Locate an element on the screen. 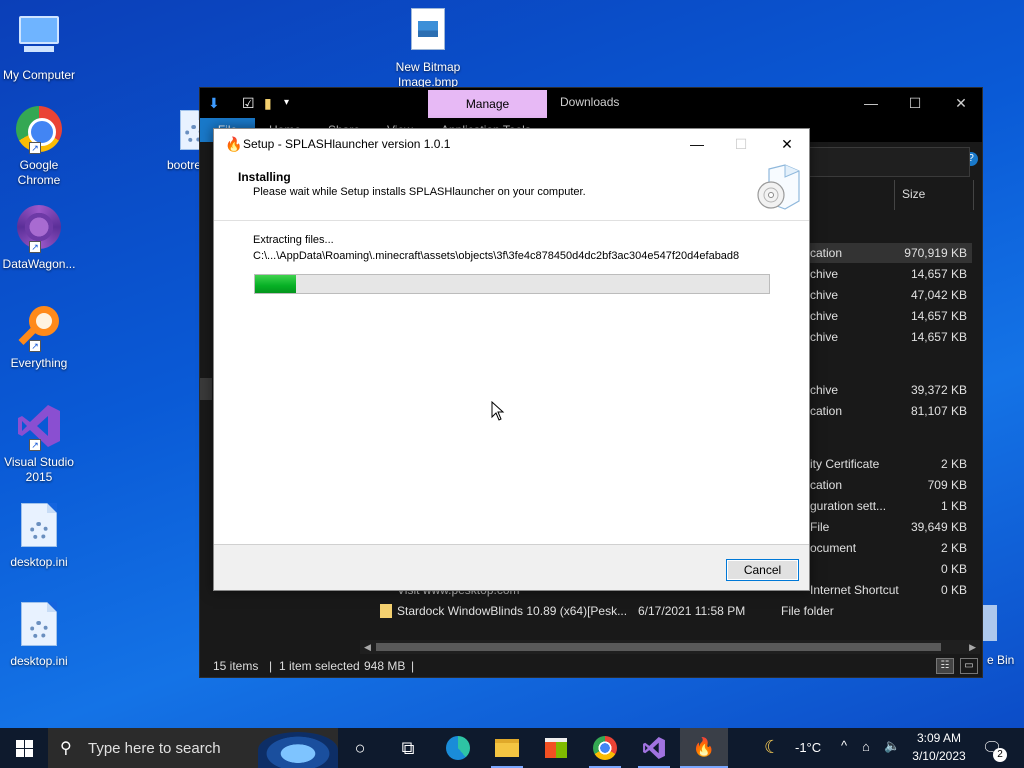 The height and width of the screenshot is (768, 1024). desktop-icon-desktop-ini-1: desktop.ini is located at coordinates (40, 536).